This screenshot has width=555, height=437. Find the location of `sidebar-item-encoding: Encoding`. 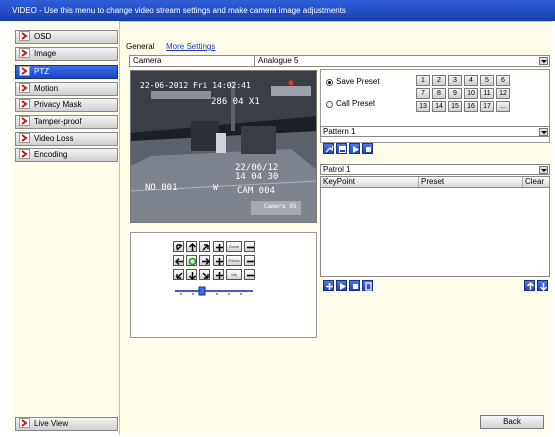

sidebar-item-encoding: Encoding is located at coordinates (66, 155).